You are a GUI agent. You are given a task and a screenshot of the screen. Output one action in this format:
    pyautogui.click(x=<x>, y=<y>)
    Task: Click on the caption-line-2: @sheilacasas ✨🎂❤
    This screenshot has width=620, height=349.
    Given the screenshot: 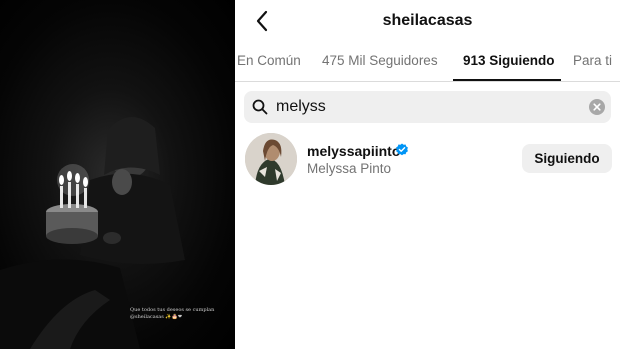 What is the action you would take?
    pyautogui.click(x=156, y=317)
    